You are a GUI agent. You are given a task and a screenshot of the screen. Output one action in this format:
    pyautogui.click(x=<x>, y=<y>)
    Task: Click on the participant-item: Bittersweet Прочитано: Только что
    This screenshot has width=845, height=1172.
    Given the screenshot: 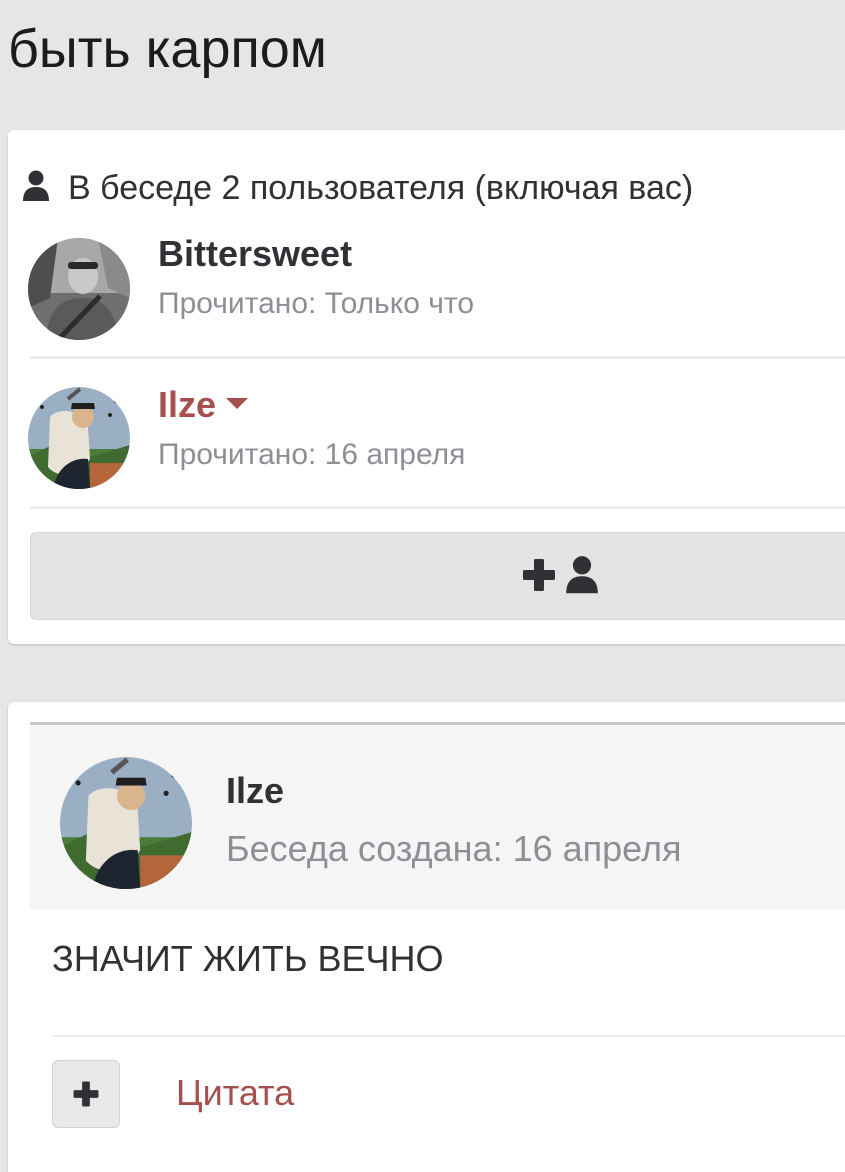 What is the action you would take?
    pyautogui.click(x=434, y=307)
    